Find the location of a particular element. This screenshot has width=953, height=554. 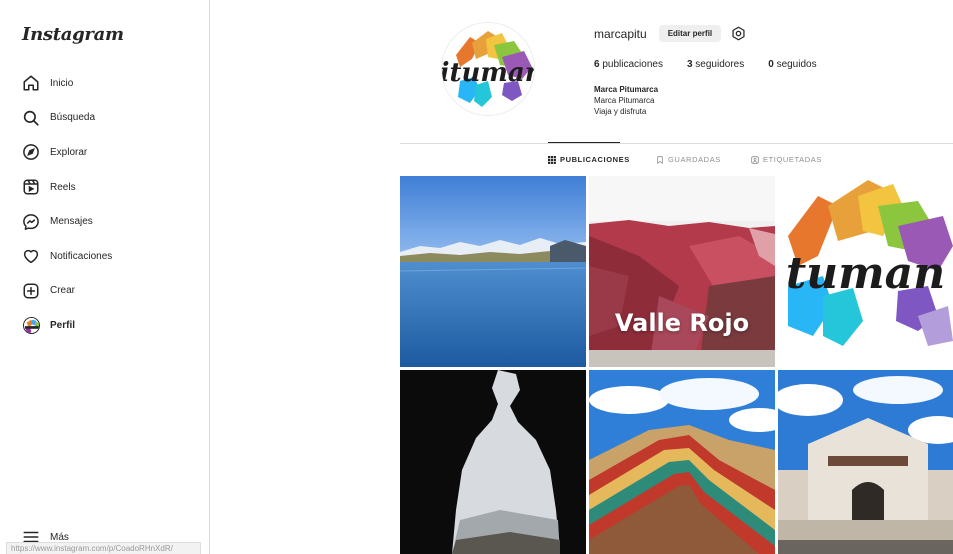

following-label: seguidos is located at coordinates (796, 64).